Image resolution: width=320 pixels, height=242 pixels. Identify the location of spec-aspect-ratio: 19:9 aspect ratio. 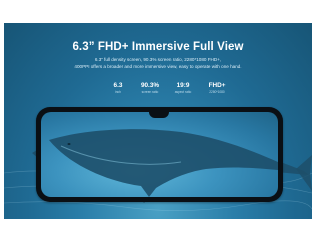
(183, 88).